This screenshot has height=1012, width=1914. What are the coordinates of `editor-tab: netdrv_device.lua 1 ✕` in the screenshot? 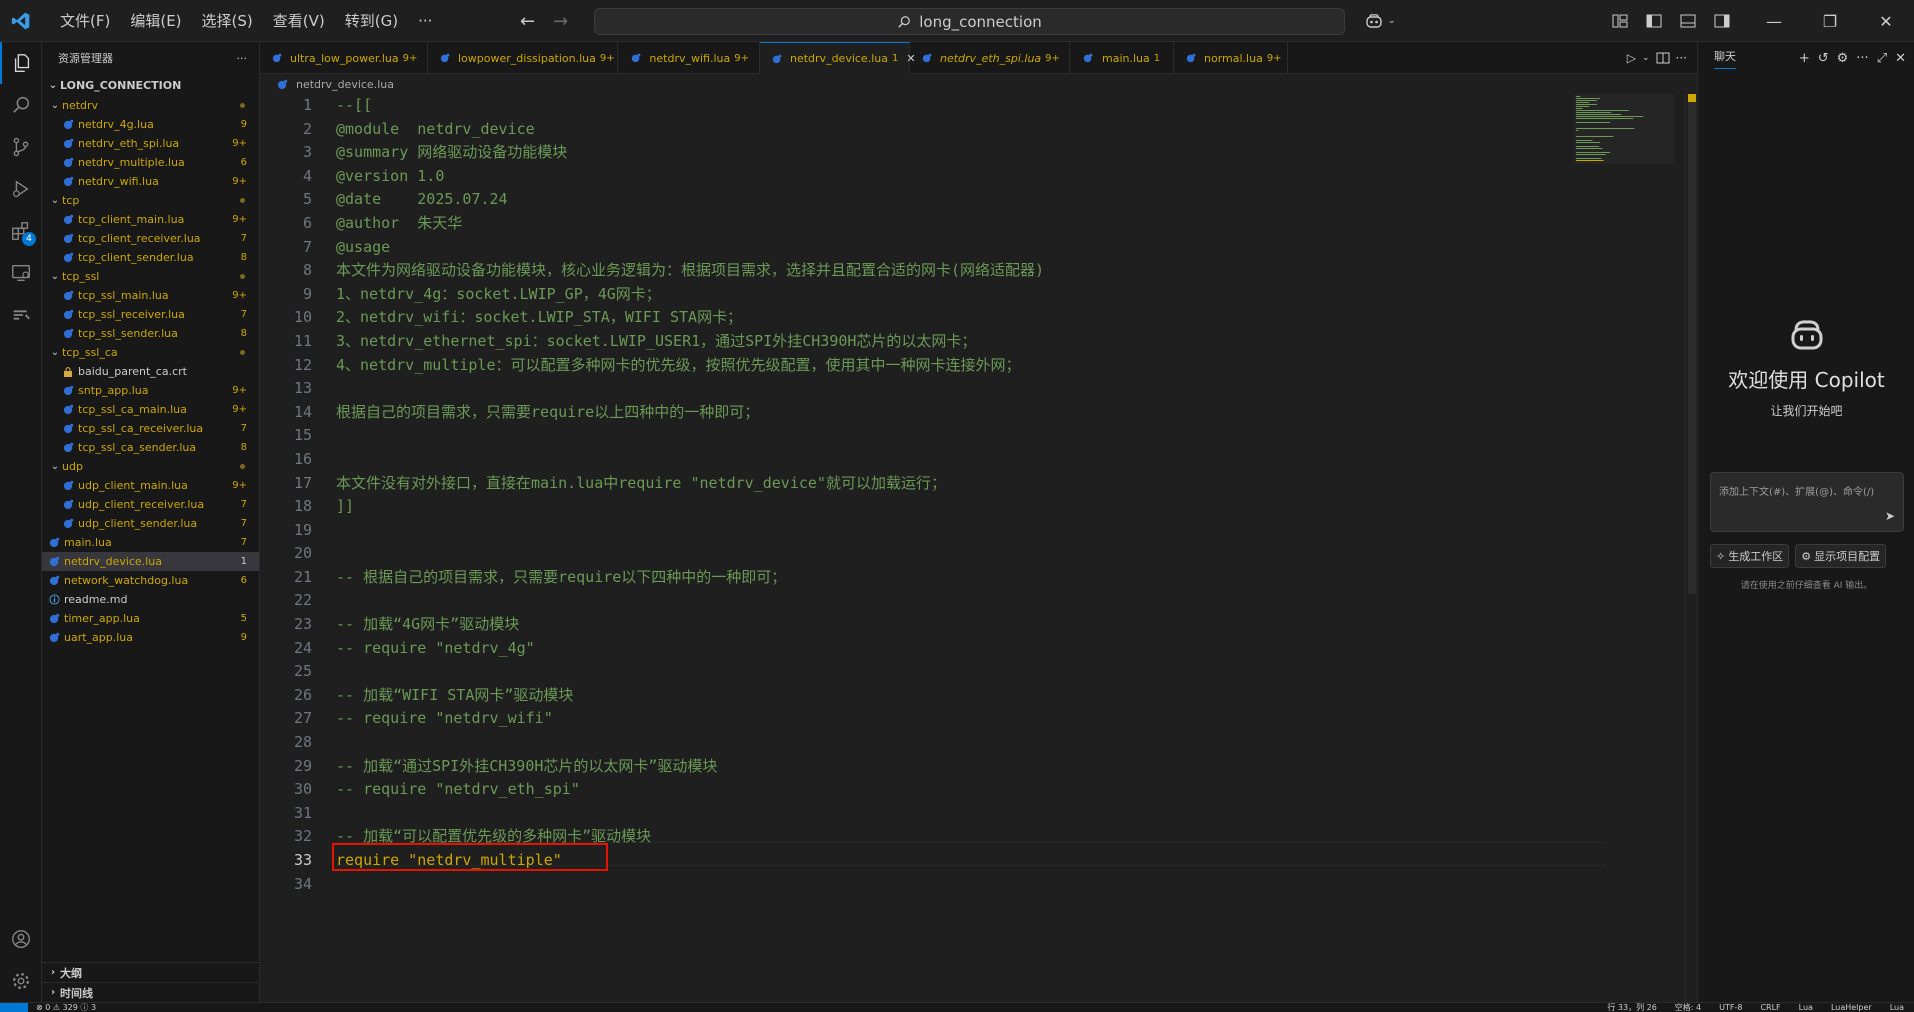 It's located at (838, 58).